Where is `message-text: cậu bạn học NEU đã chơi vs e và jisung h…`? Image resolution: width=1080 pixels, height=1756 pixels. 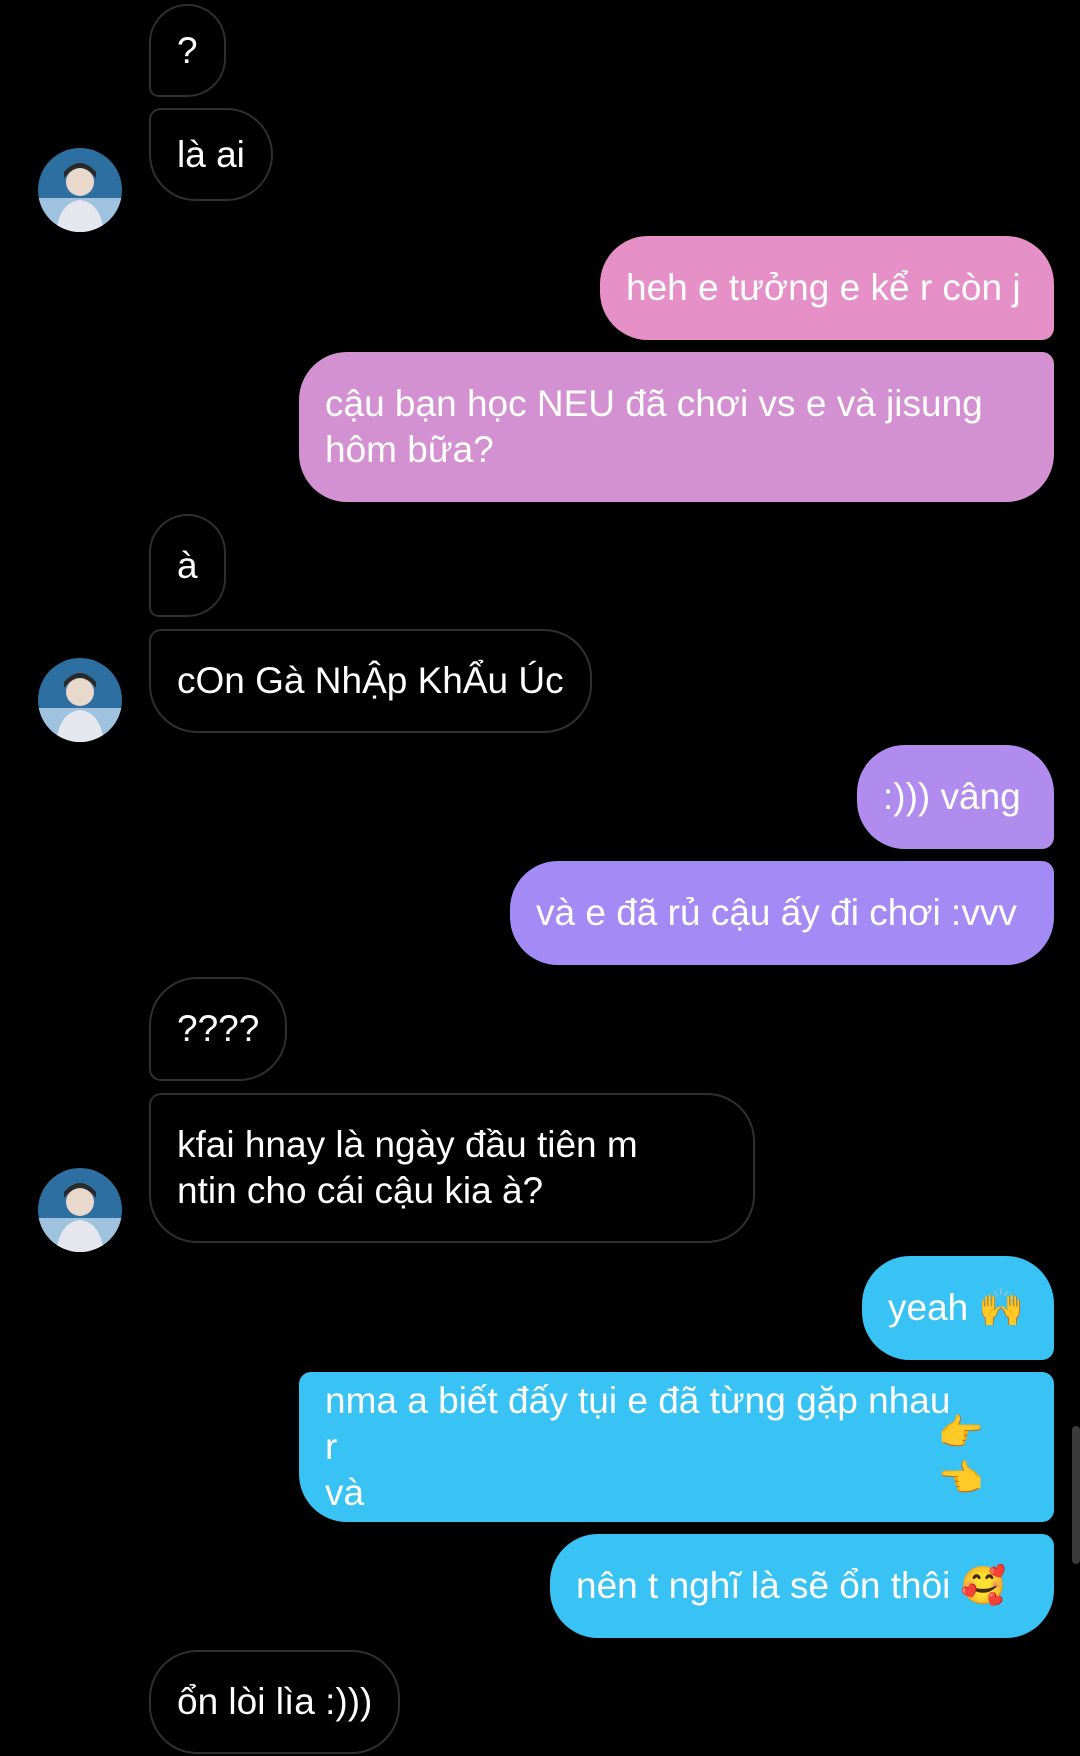
message-text: cậu bạn học NEU đã chơi vs e và jisung h… is located at coordinates (654, 426).